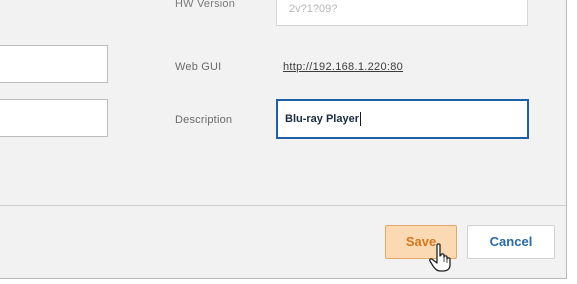 Image resolution: width=577 pixels, height=284 pixels. I want to click on web-gui-link: http://192.168.1.220:80, so click(343, 67).